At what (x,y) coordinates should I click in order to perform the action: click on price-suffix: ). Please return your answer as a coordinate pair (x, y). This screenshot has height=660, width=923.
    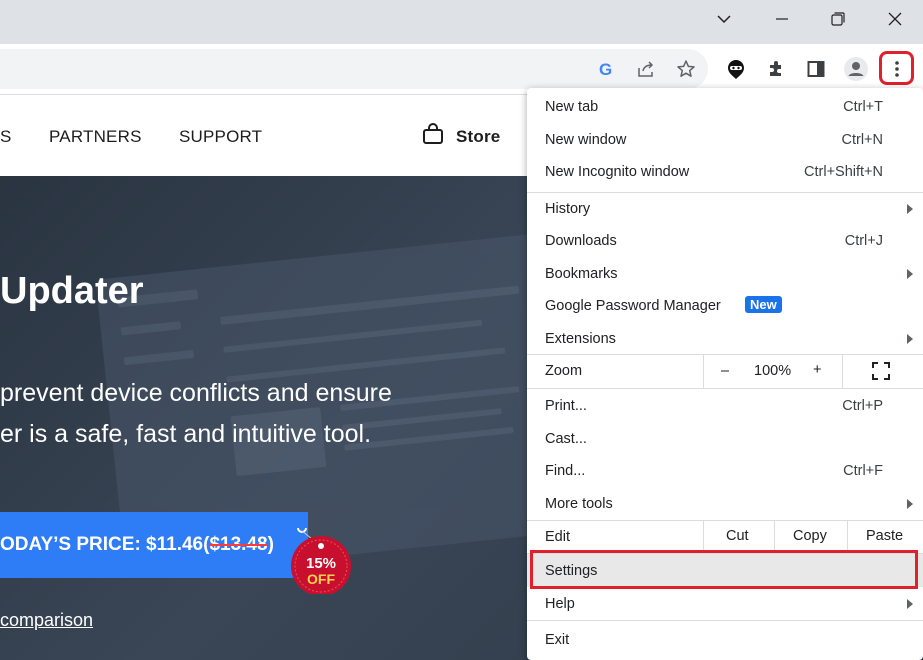
    Looking at the image, I should click on (270, 544).